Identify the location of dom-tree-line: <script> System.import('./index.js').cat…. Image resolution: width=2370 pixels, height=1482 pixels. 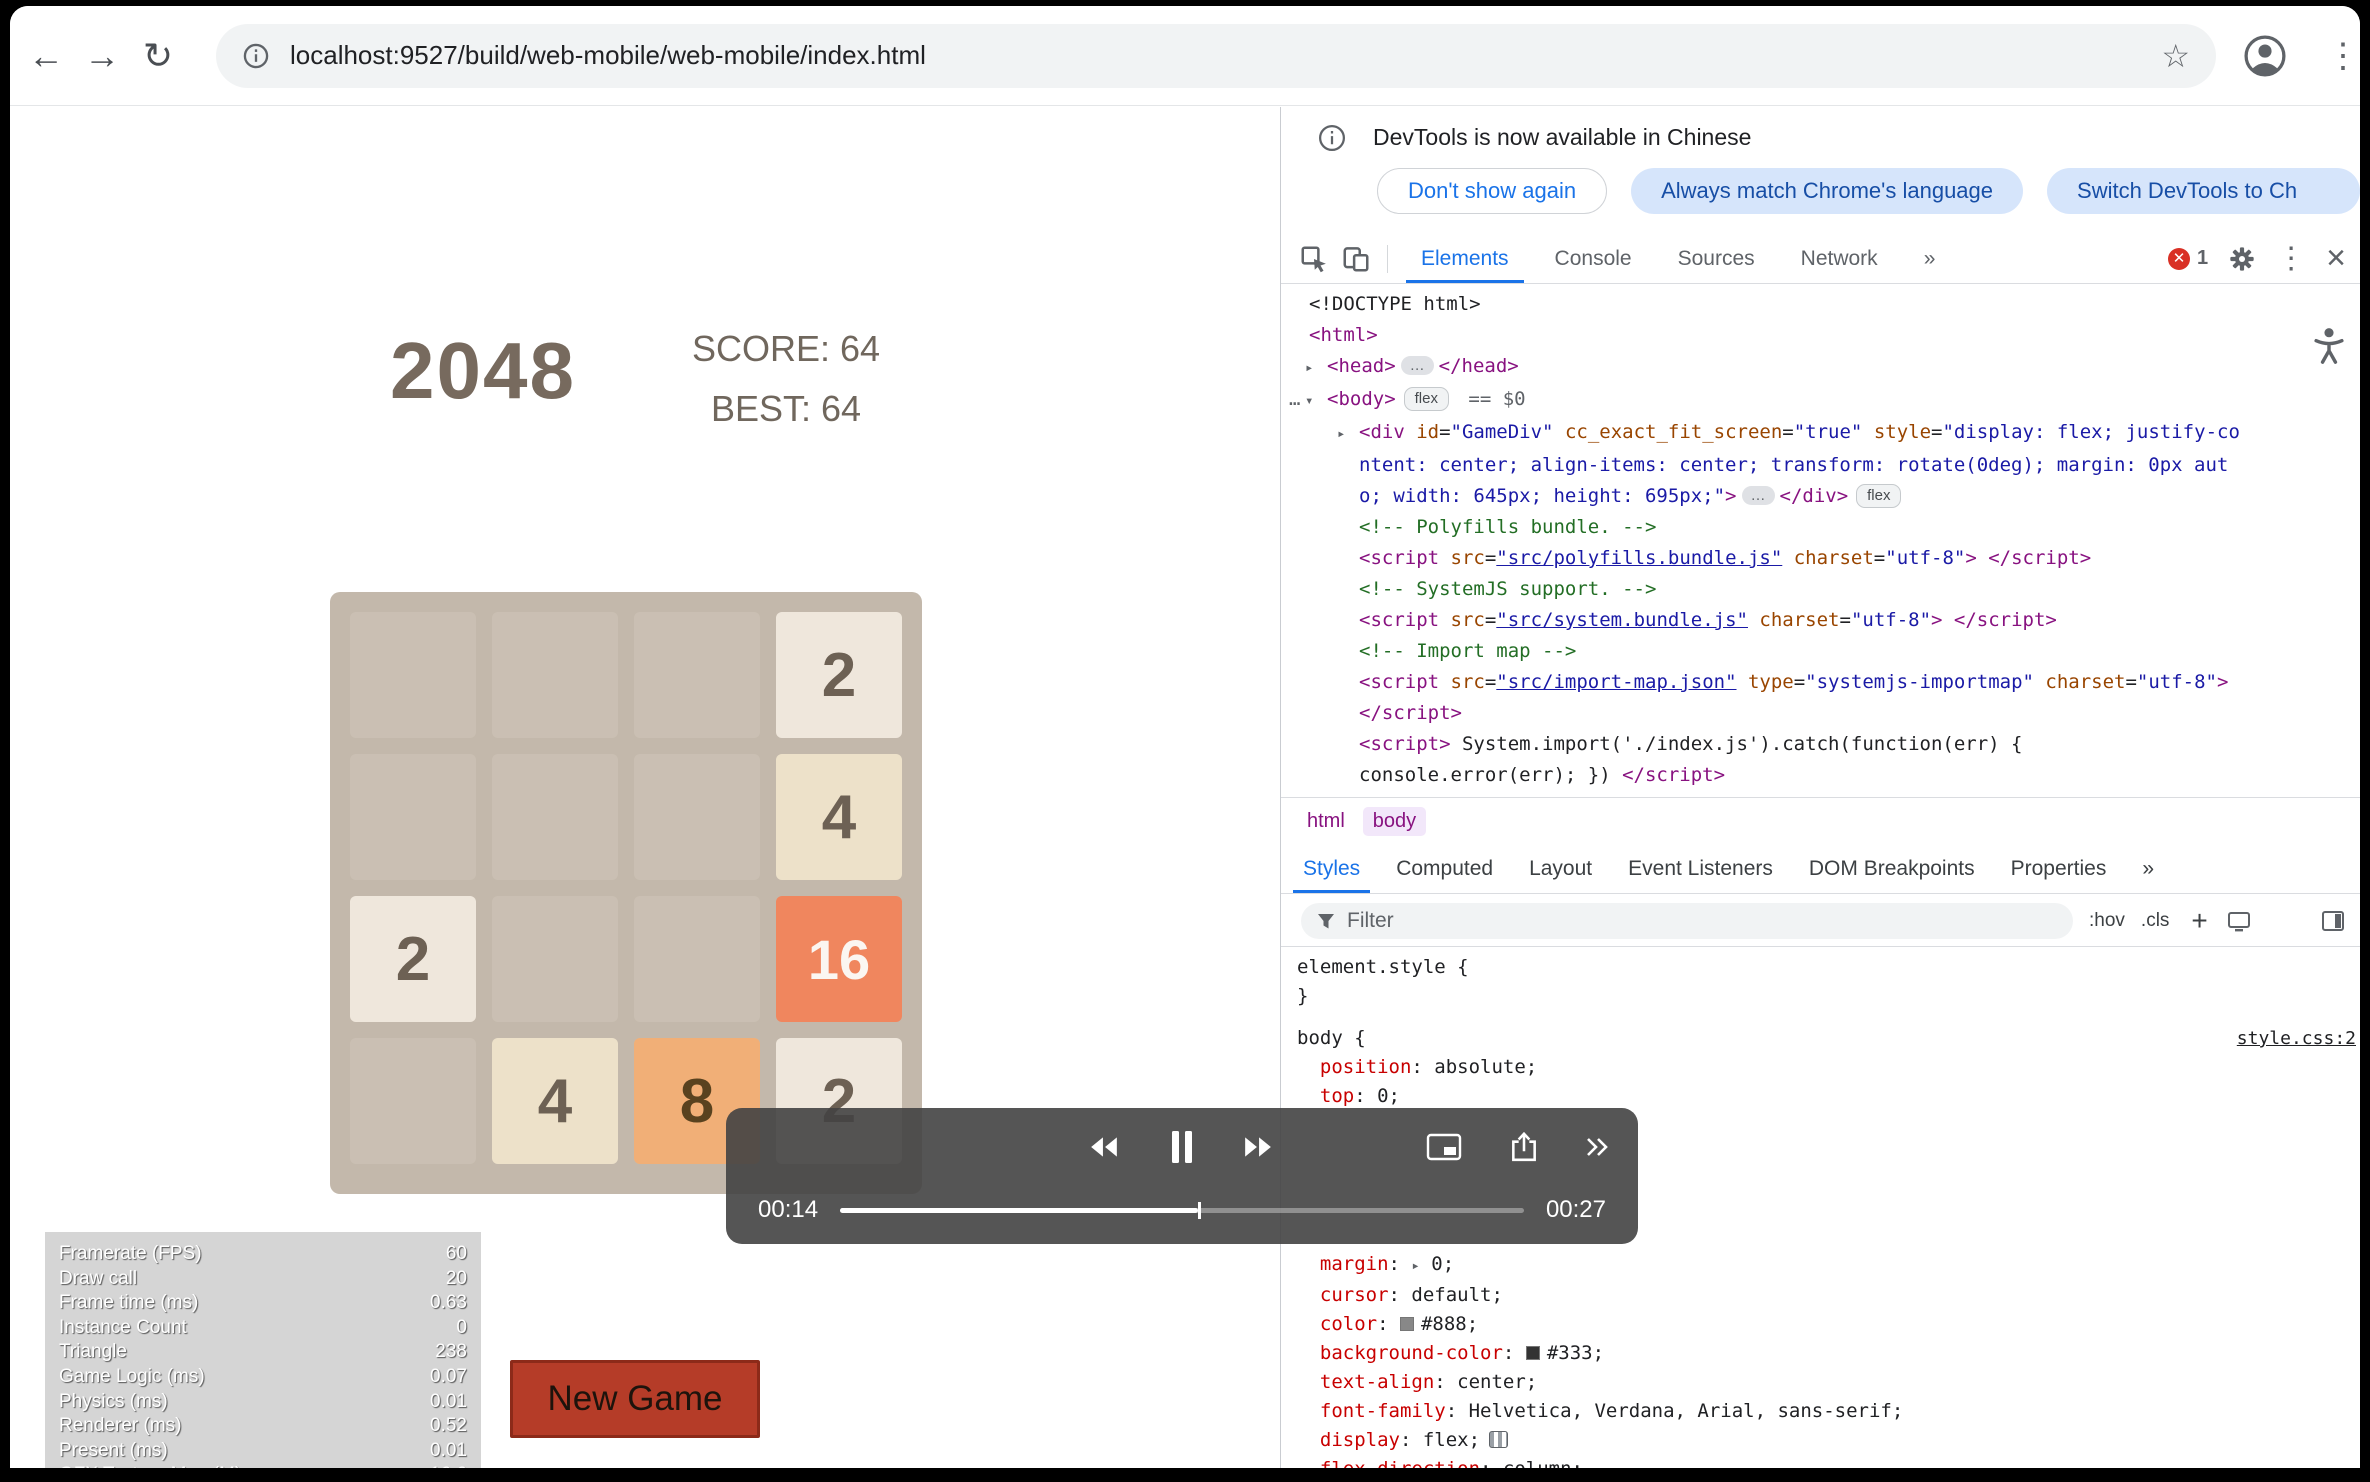
(1820, 744).